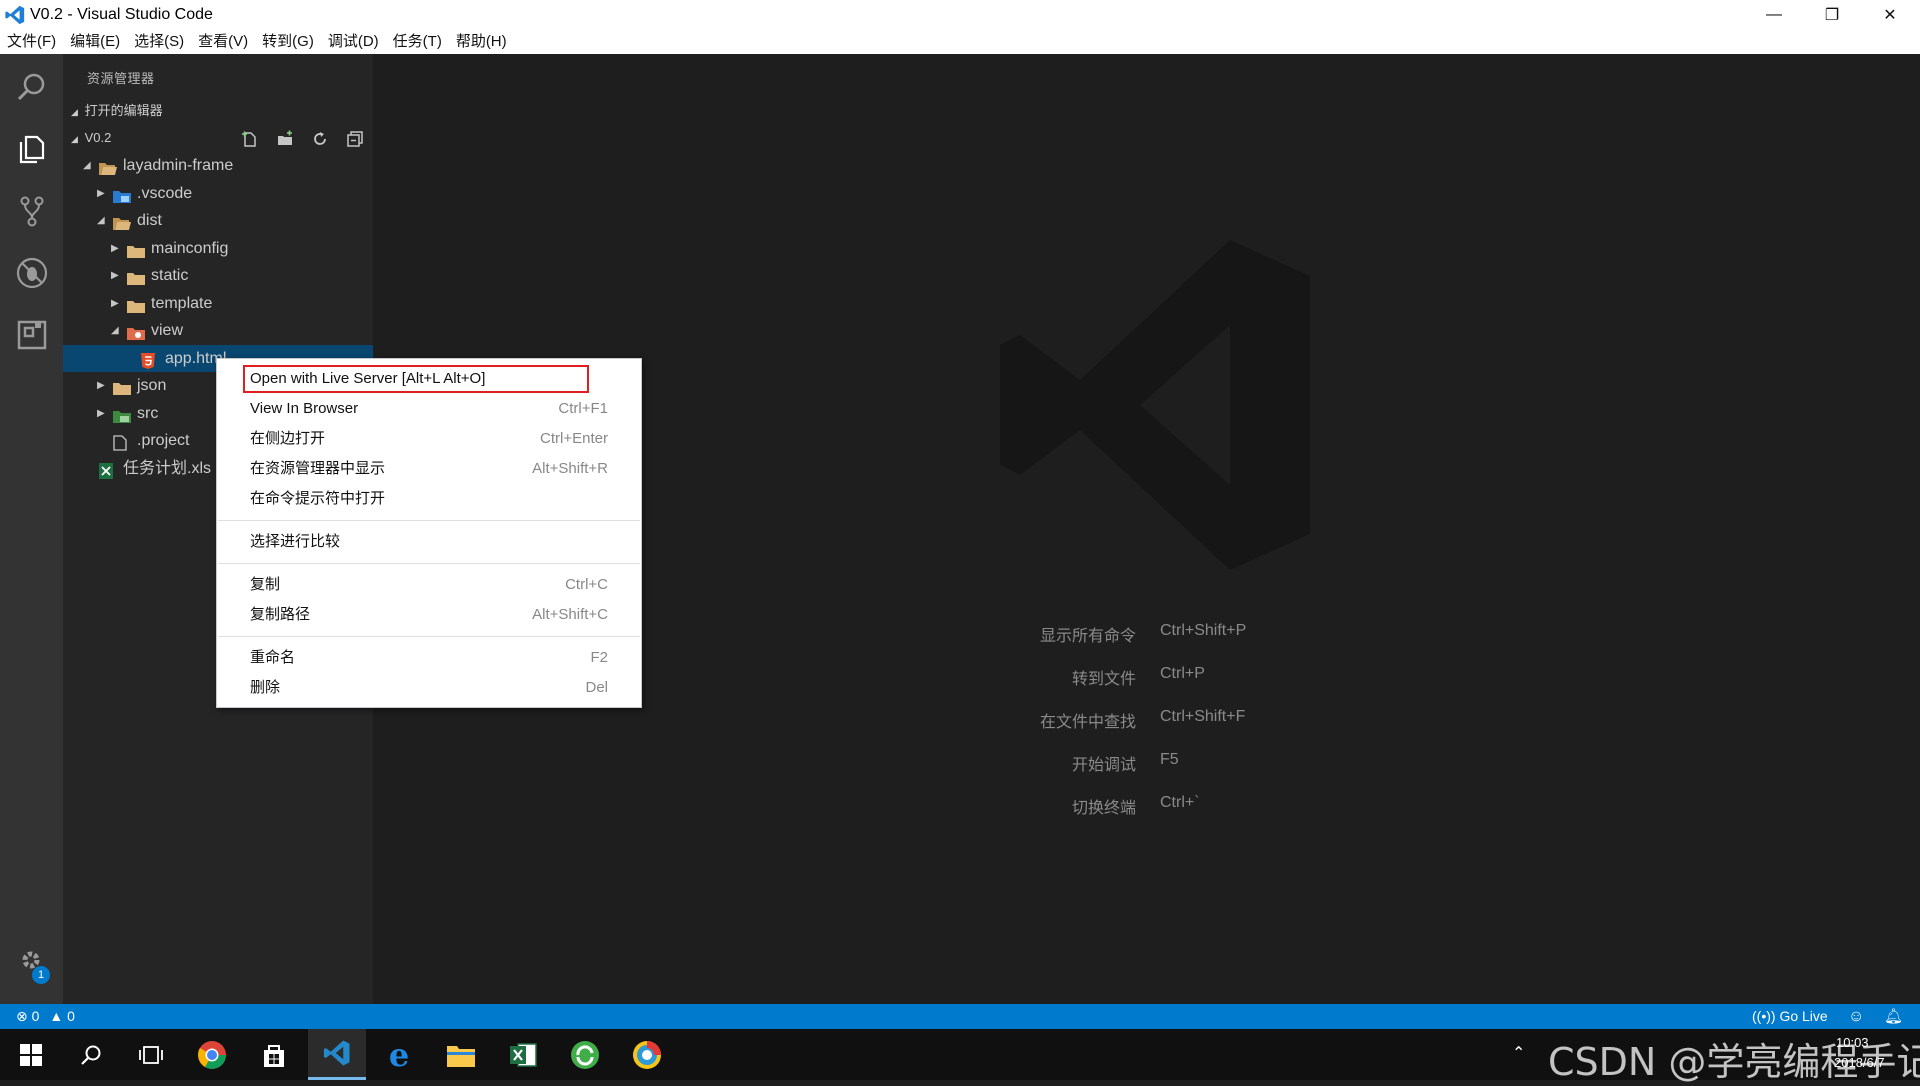 The image size is (1920, 1086). Describe the element at coordinates (1518, 1053) in the screenshot. I see `show-hidden-icons-chevron-icon: ⌃` at that location.